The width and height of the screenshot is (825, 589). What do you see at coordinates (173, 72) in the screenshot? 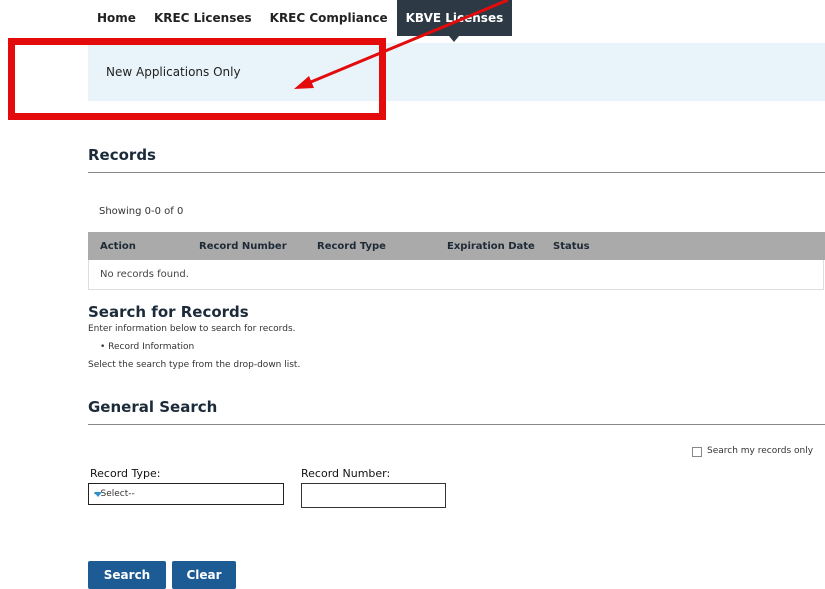
I see `banner-text: New Applications Only` at bounding box center [173, 72].